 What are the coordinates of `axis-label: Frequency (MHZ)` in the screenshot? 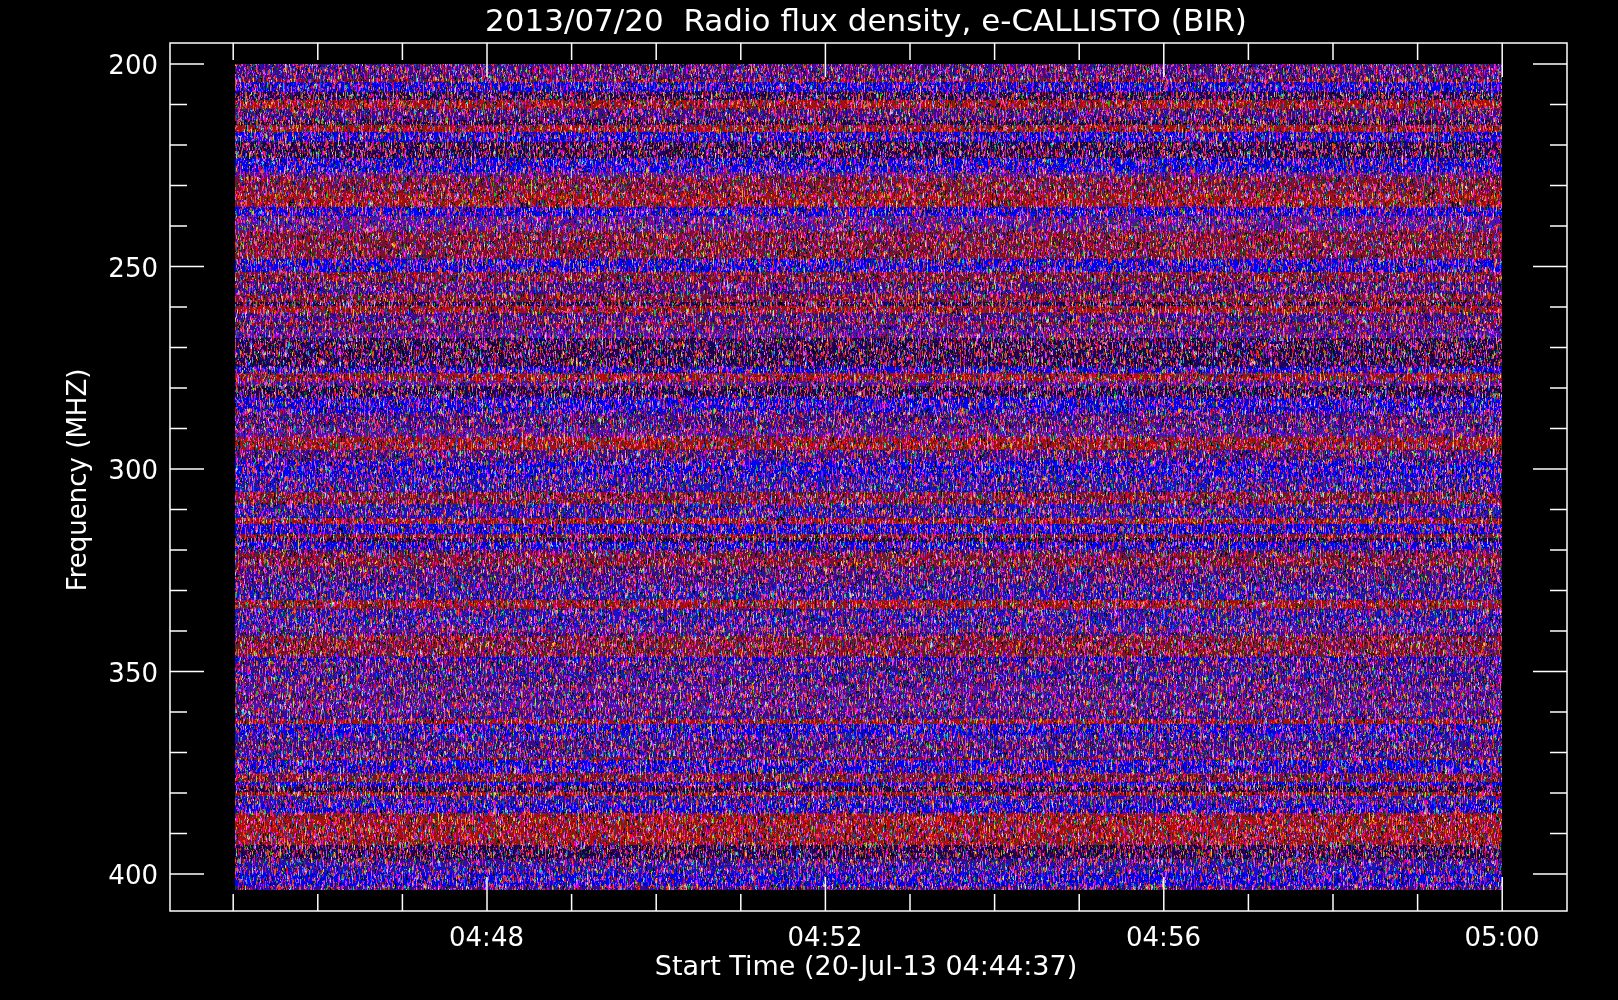 It's located at (77, 480).